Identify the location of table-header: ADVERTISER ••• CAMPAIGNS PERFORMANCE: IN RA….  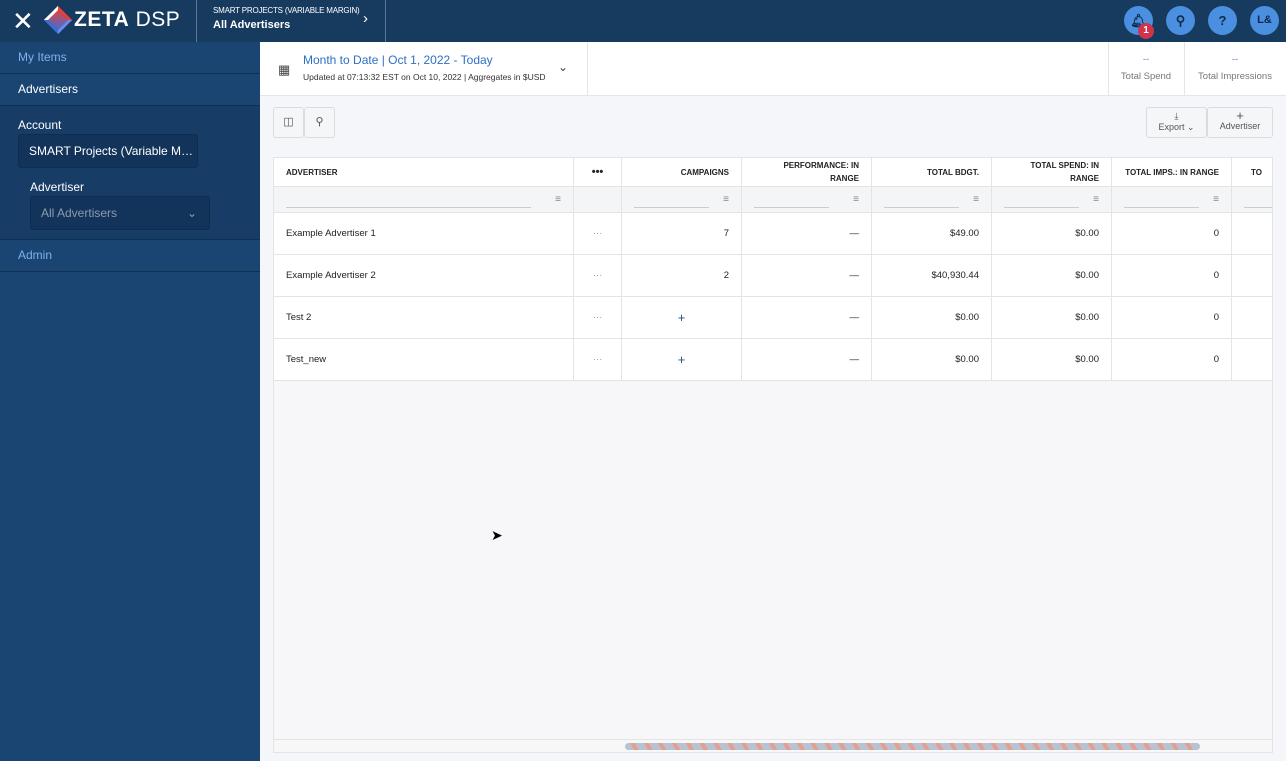
(773, 172).